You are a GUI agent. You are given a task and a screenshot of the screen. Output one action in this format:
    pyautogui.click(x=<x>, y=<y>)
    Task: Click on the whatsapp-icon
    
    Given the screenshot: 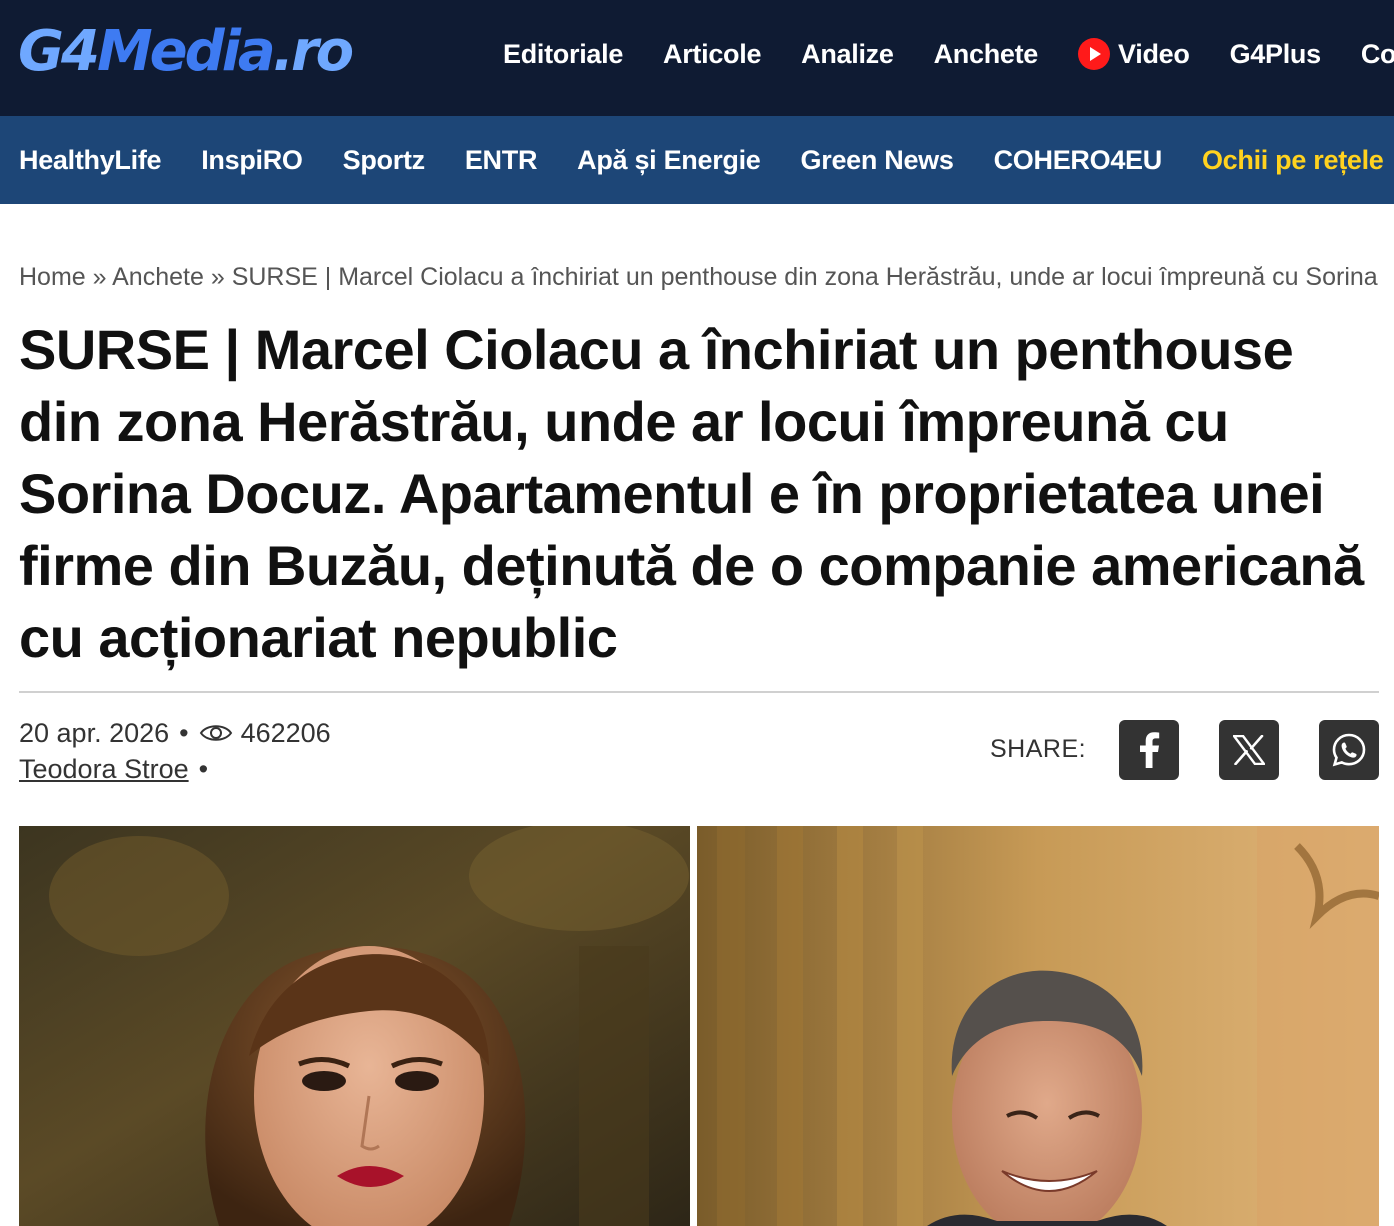 What is the action you would take?
    pyautogui.click(x=1349, y=750)
    